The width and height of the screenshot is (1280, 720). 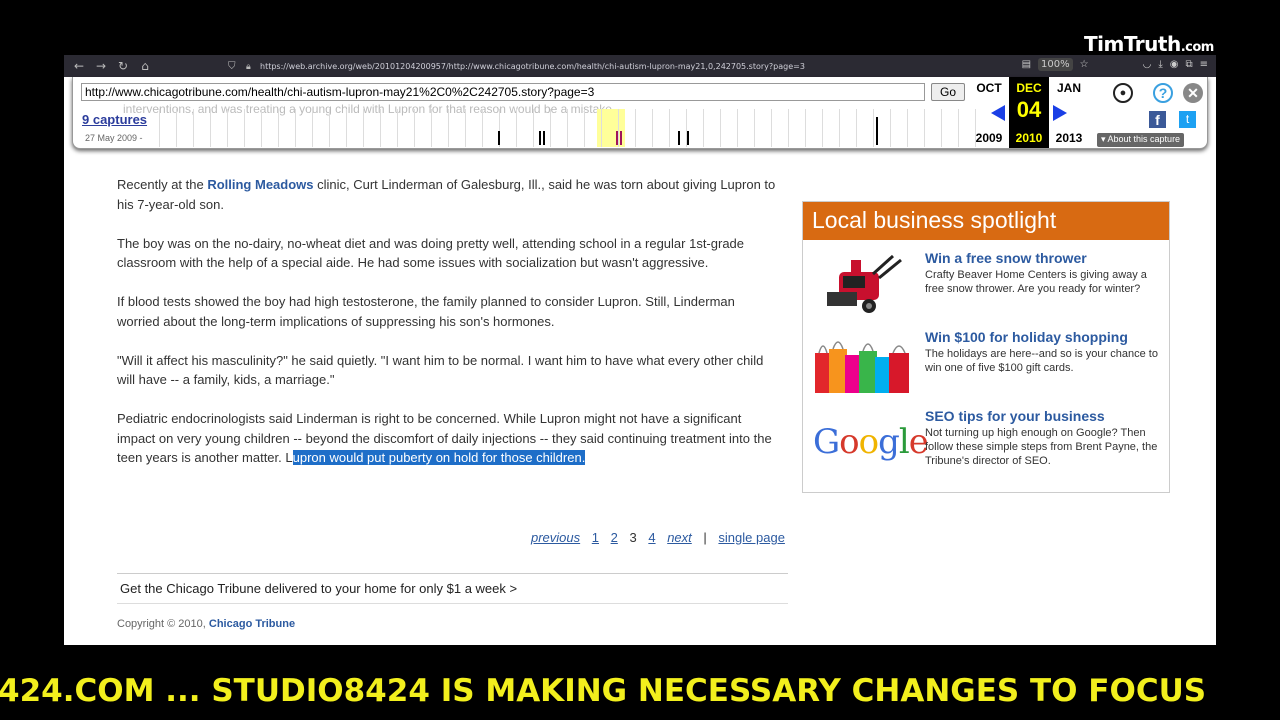 What do you see at coordinates (1160, 64) in the screenshot?
I see `download-icon: ⤓` at bounding box center [1160, 64].